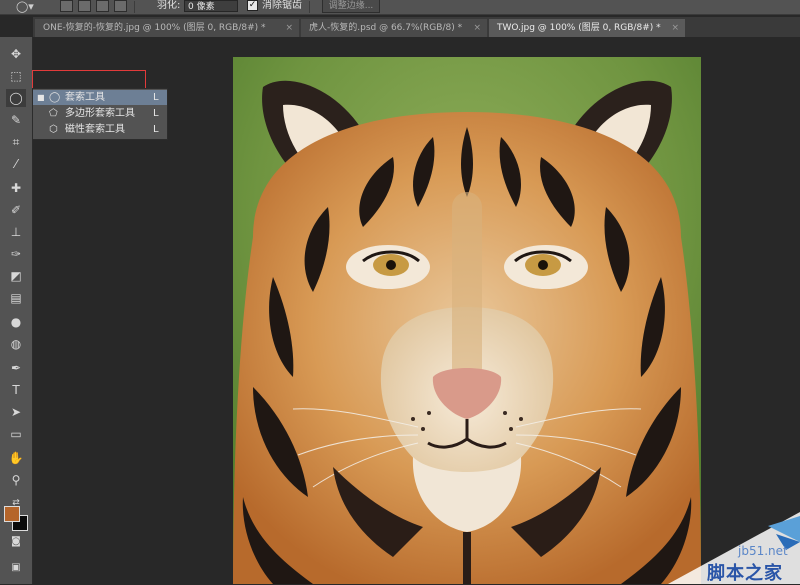  Describe the element at coordinates (252, 5) in the screenshot. I see `anti-alias-checkbox: ✓` at that location.